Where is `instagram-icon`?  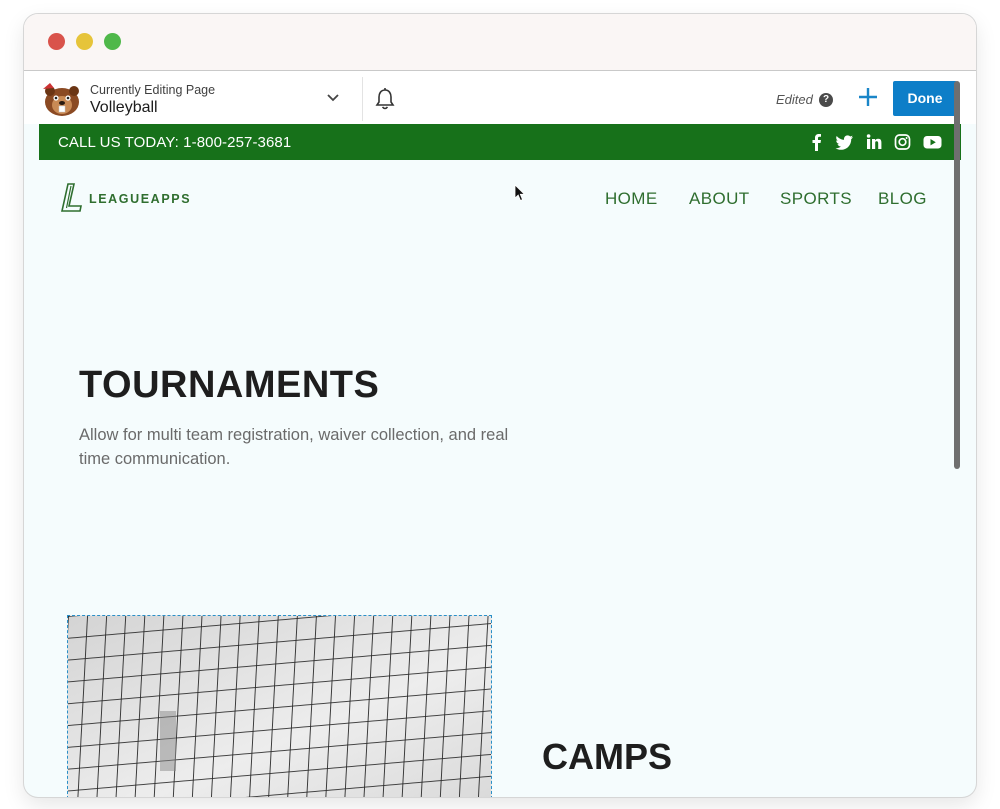
instagram-icon is located at coordinates (902, 142).